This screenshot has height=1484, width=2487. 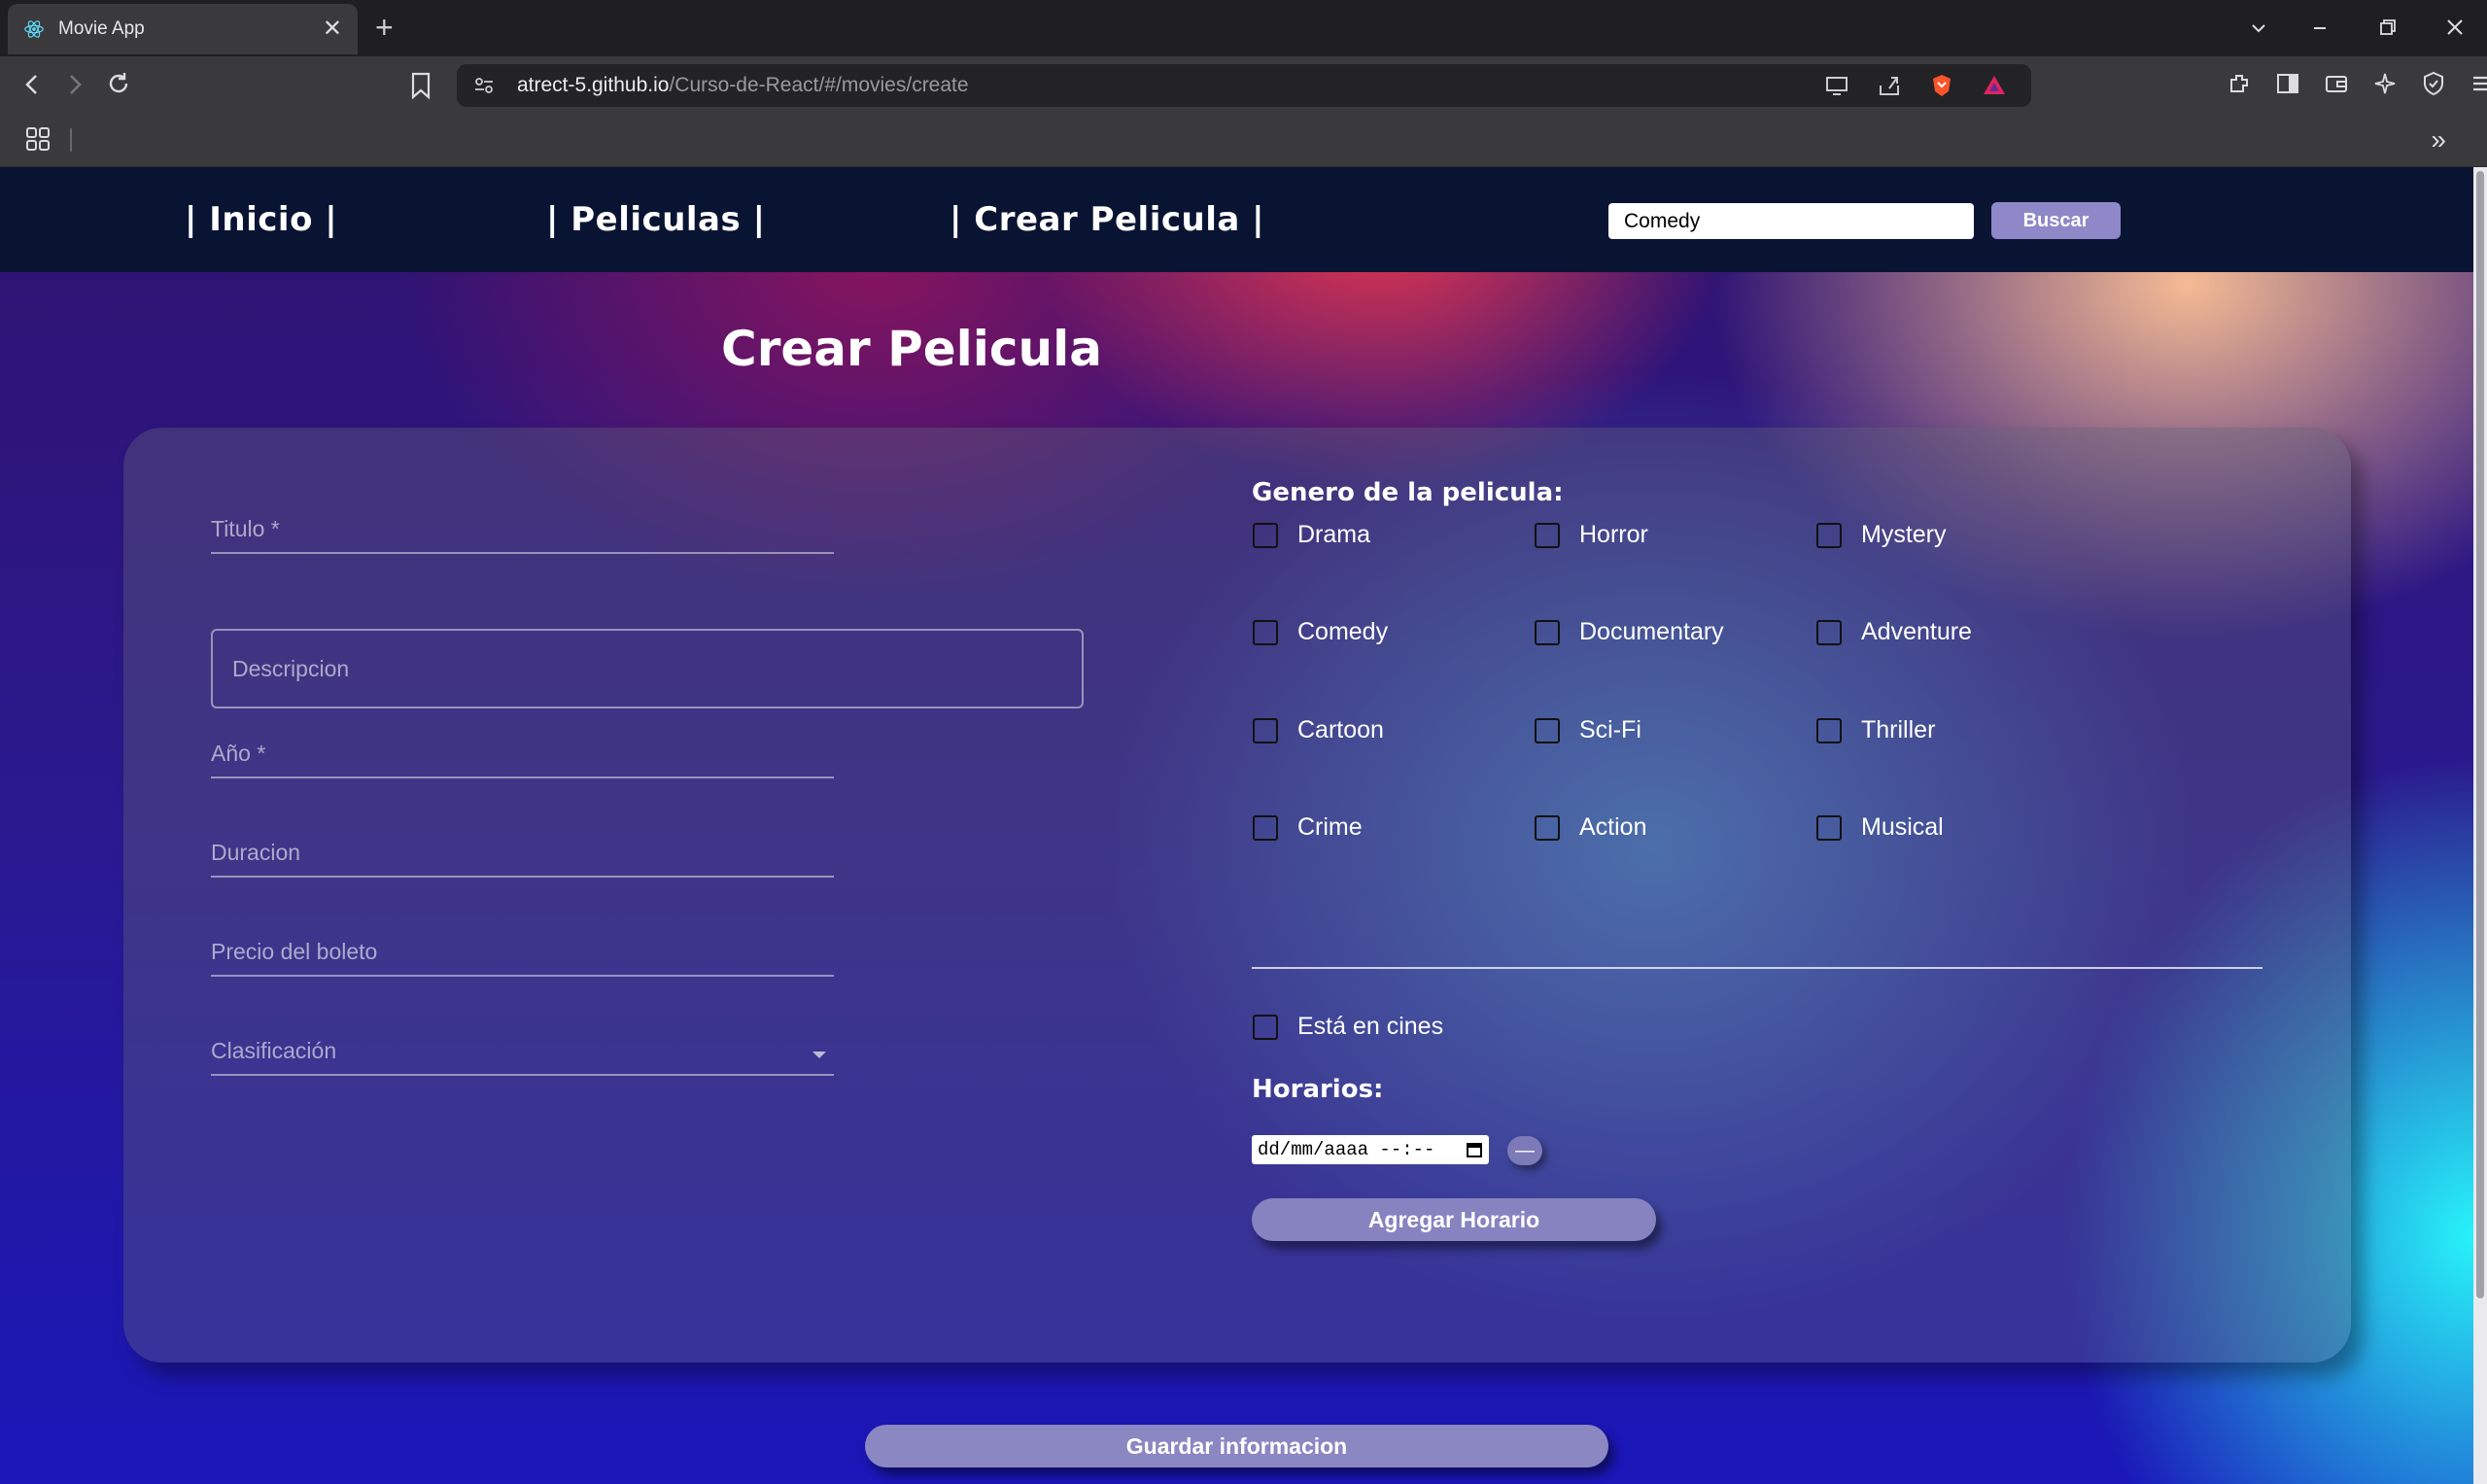 What do you see at coordinates (1243, 28) in the screenshot?
I see `browser-tab-strip: Movie App ✕ +` at bounding box center [1243, 28].